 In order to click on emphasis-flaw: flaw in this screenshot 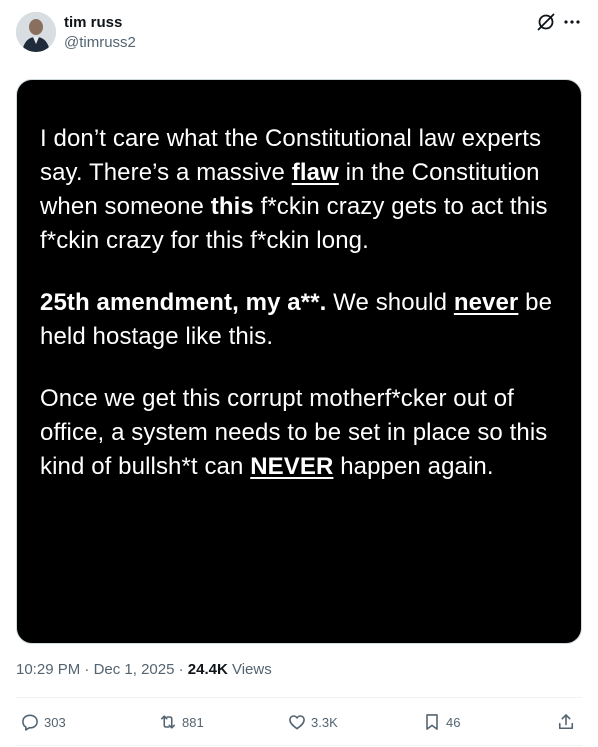, I will do `click(315, 172)`.